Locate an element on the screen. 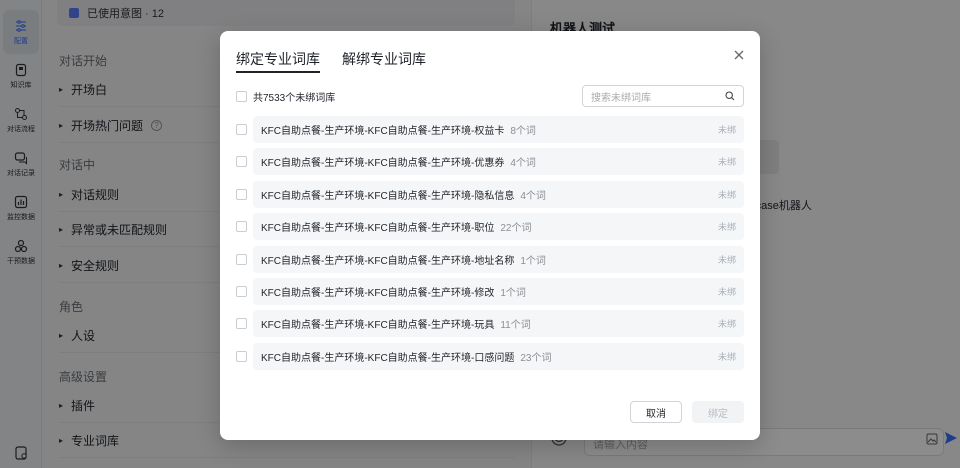 Image resolution: width=960 pixels, height=468 pixels. item-name: KFC自助点餐-生产环境-KFC自助点餐-生产环境-修改 is located at coordinates (378, 293).